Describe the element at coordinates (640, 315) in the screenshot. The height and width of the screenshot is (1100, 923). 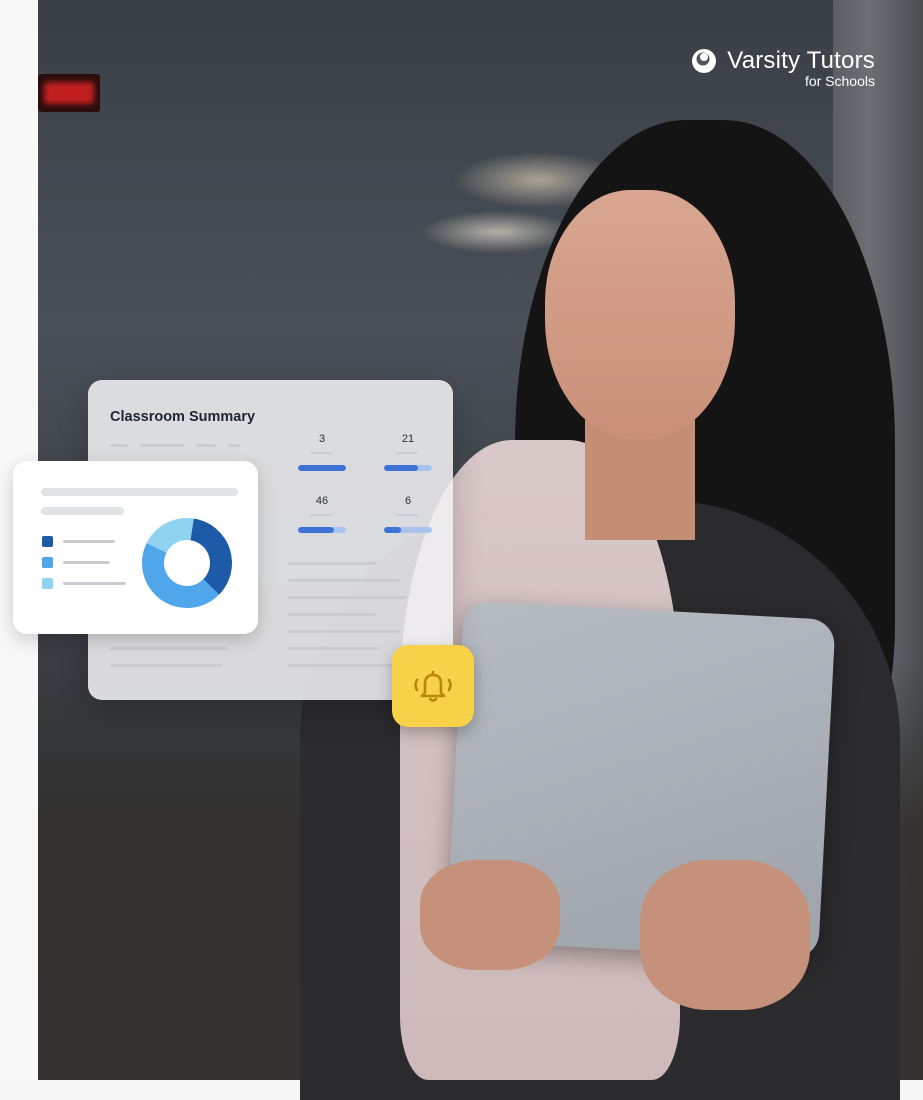
I see `woman-face` at that location.